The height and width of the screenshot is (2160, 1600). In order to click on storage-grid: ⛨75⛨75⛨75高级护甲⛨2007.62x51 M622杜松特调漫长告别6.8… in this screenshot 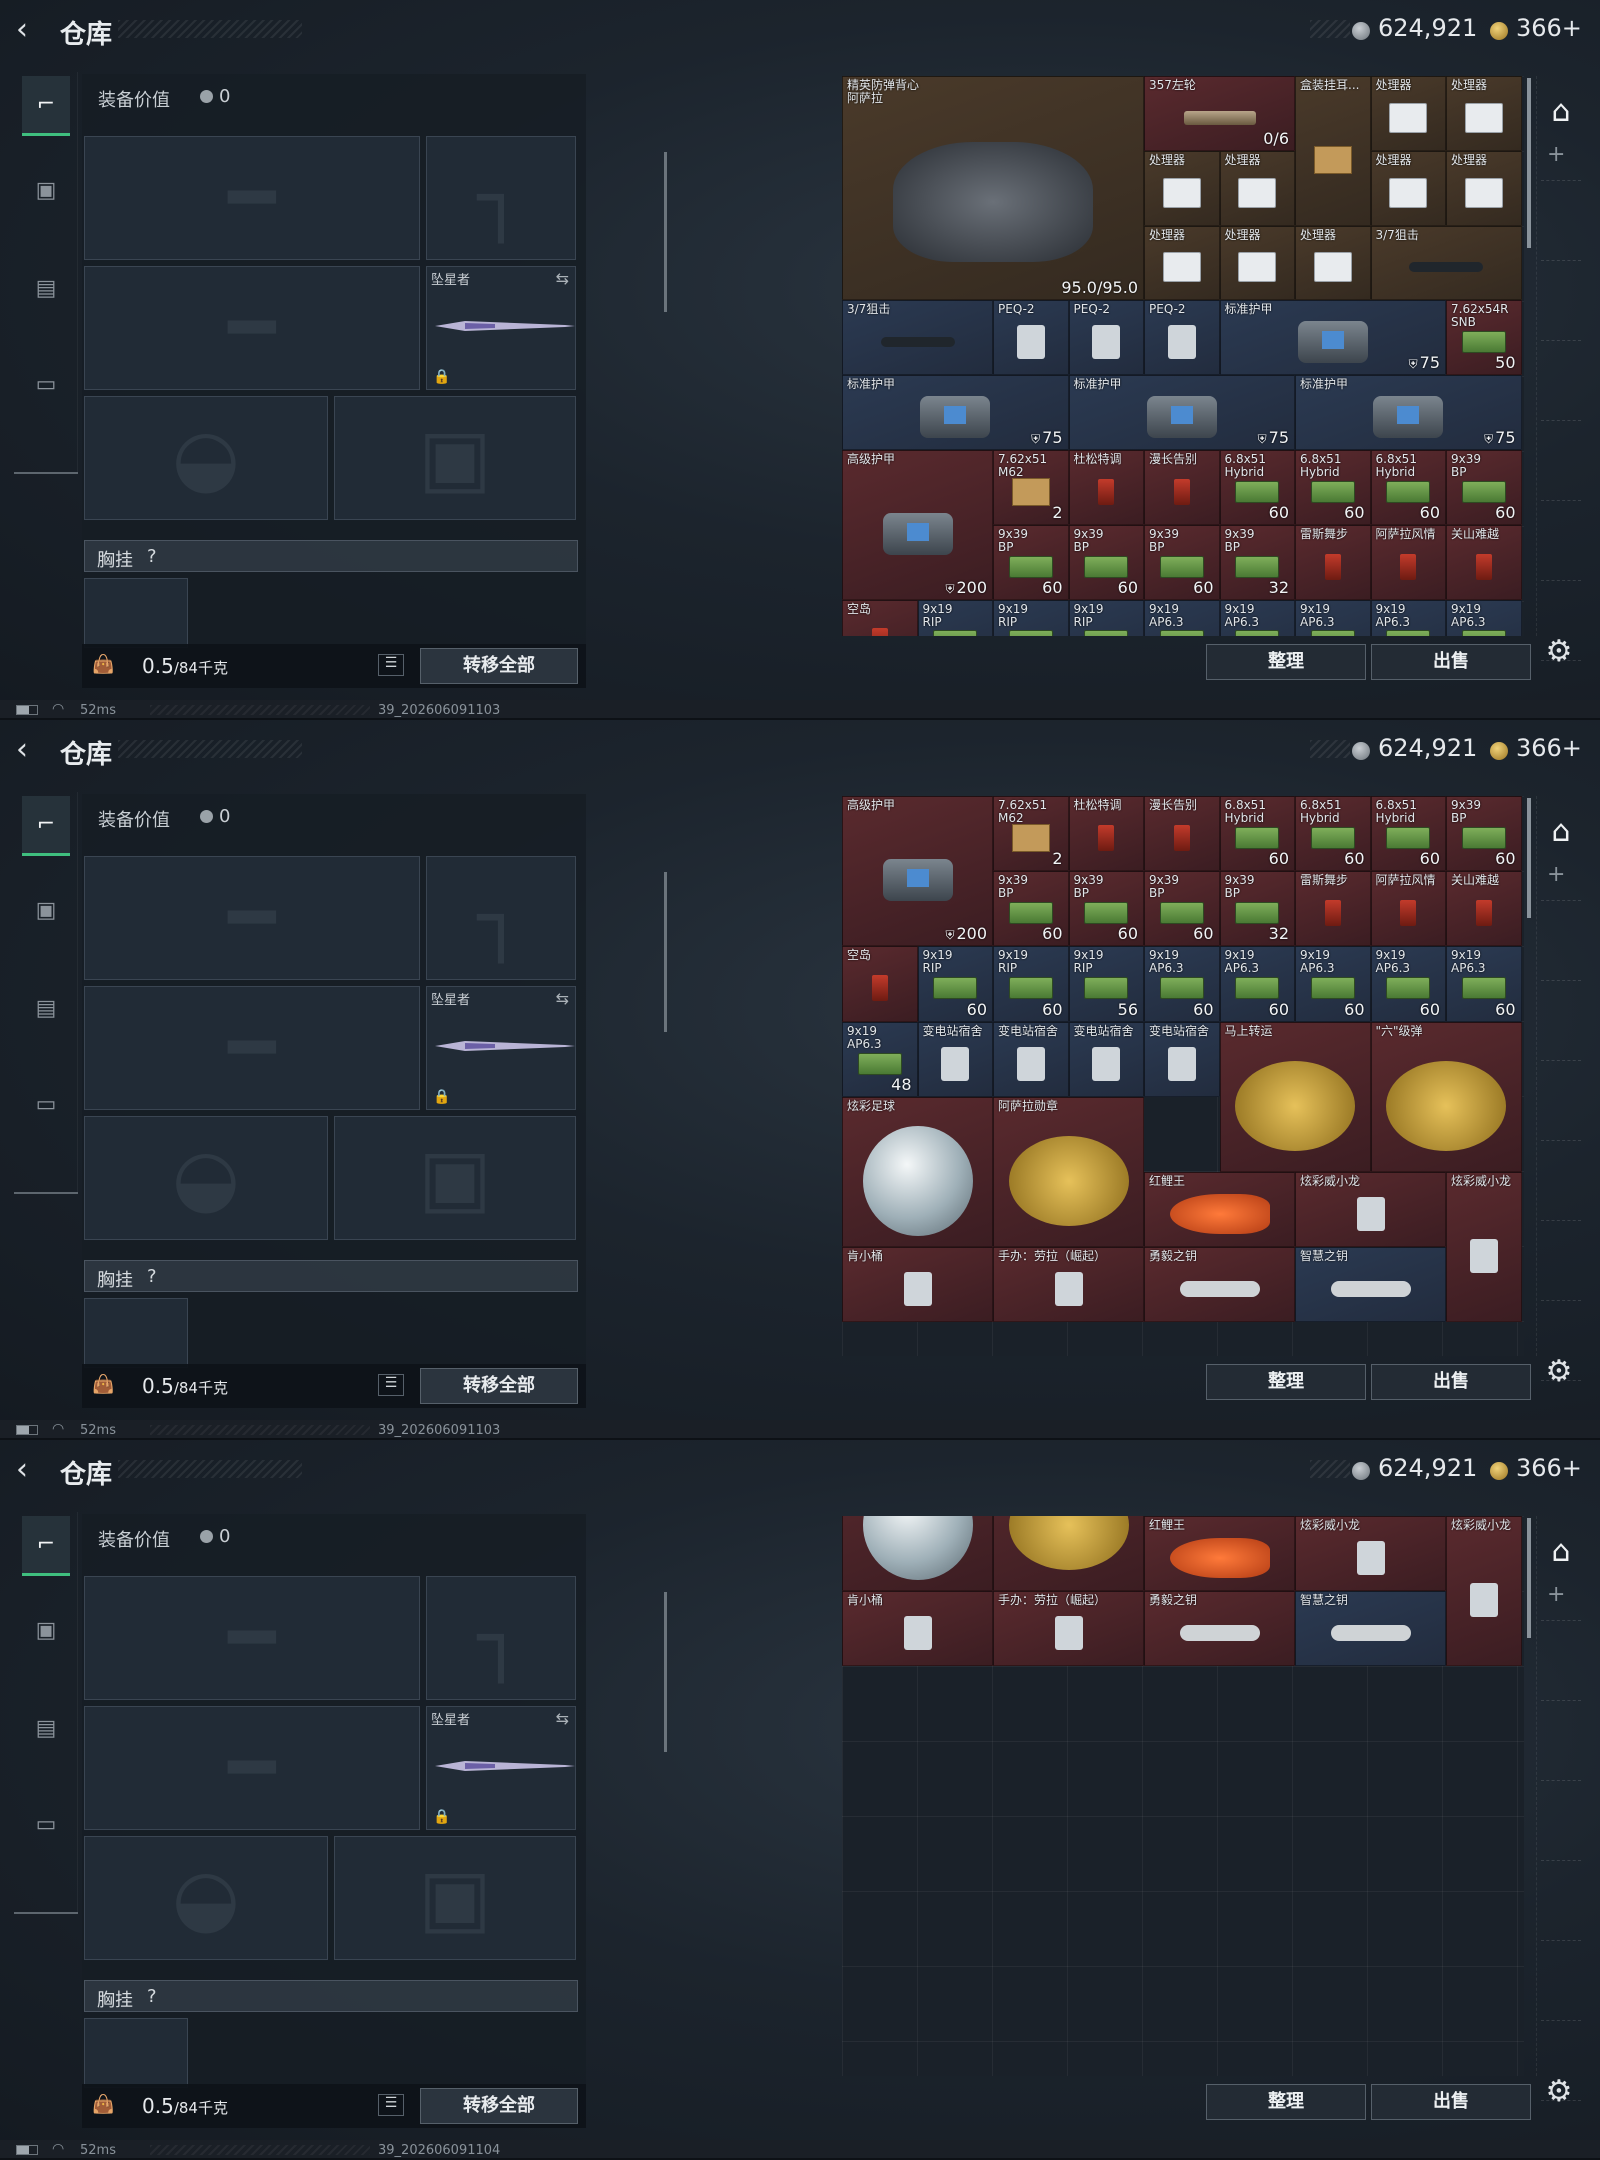, I will do `click(1183, 1076)`.